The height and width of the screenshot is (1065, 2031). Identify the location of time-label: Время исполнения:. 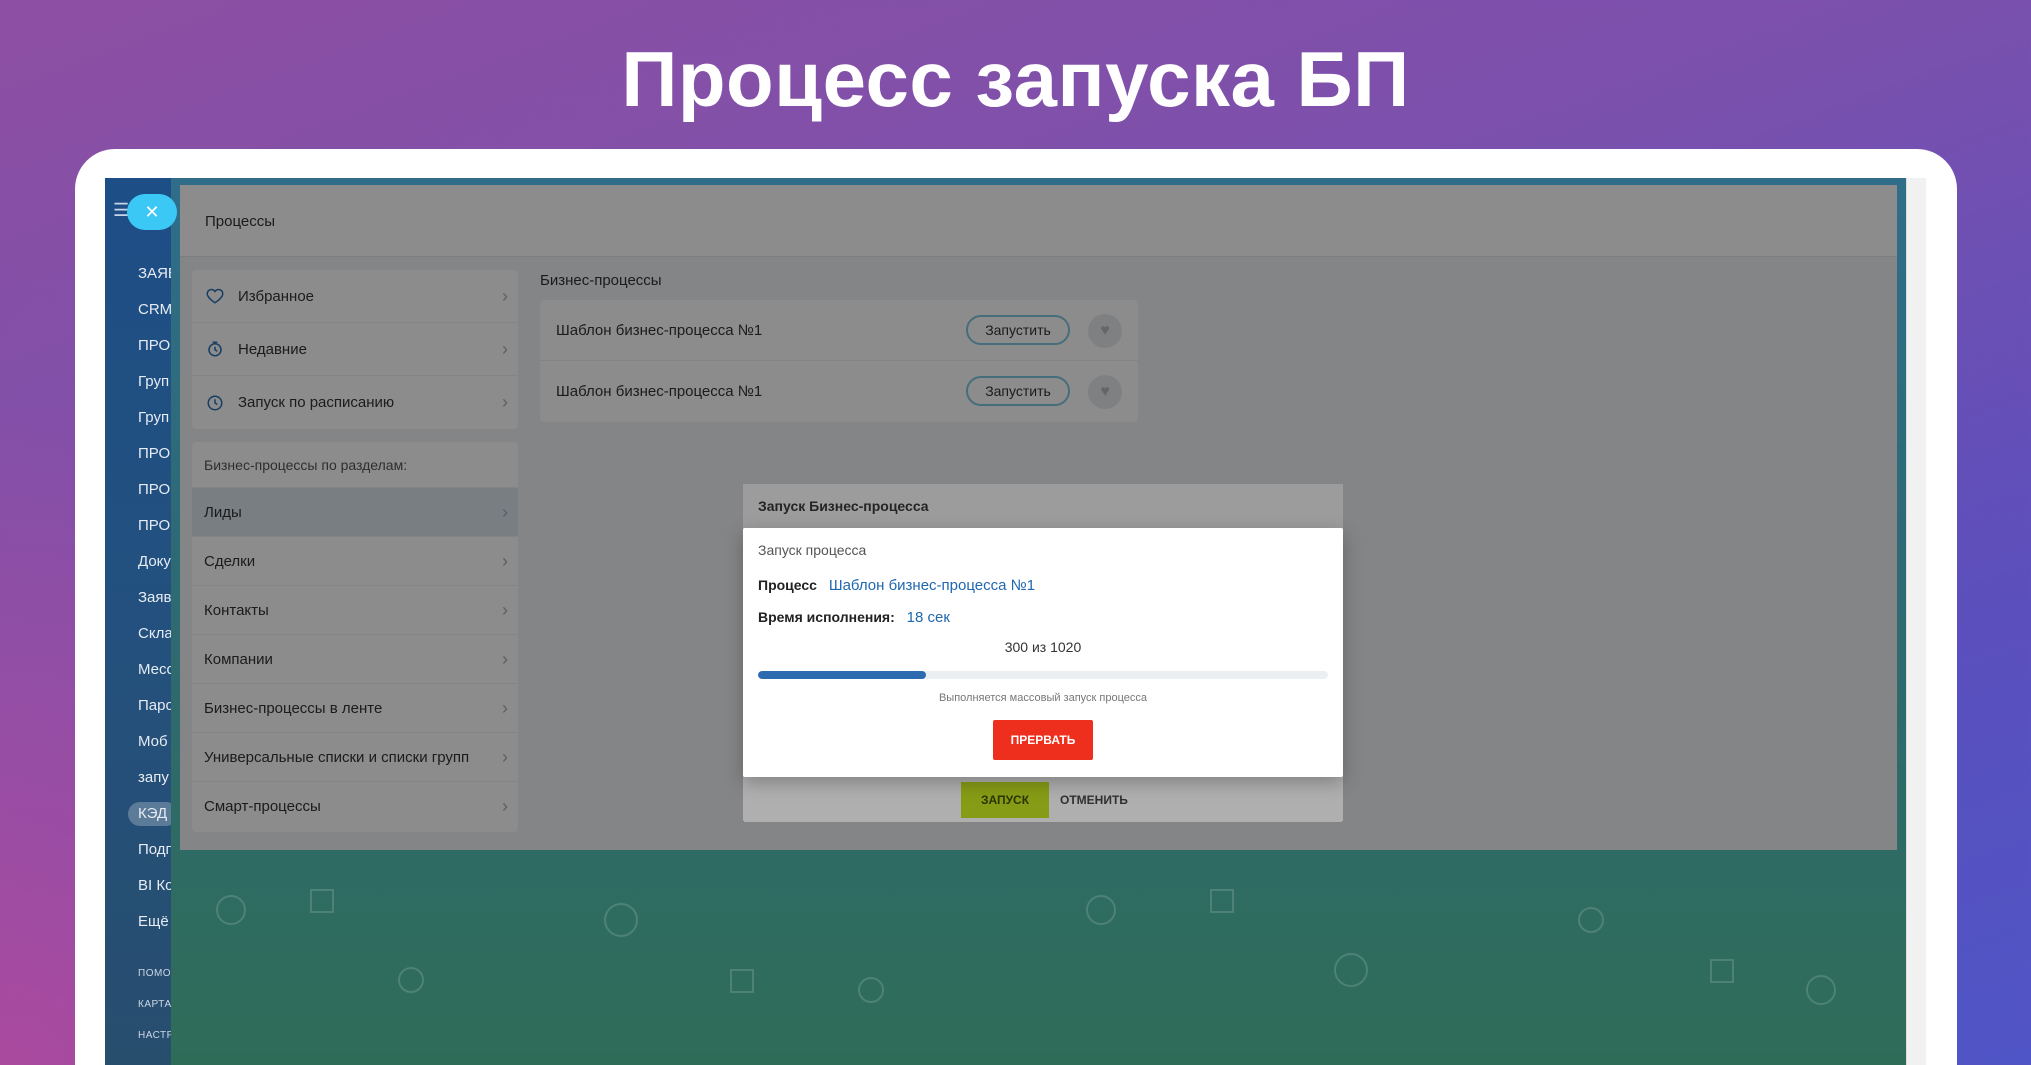
(826, 617).